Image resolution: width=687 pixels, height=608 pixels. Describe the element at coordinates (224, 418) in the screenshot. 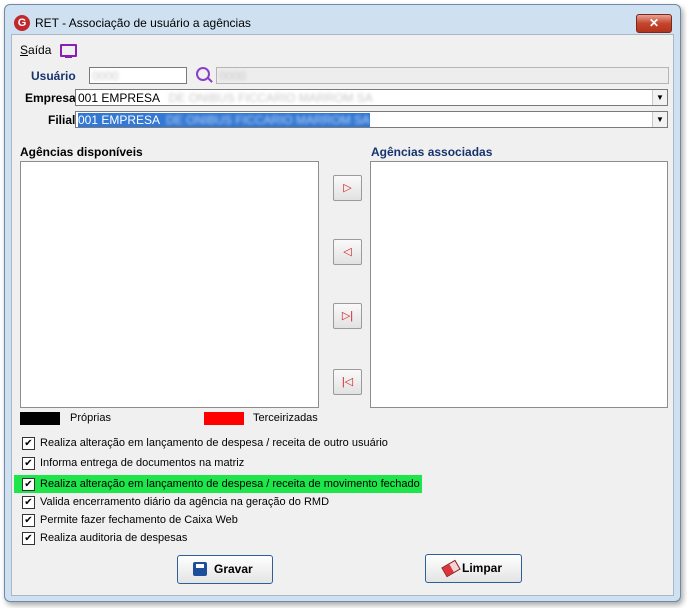

I see `third-party-color-swatch` at that location.